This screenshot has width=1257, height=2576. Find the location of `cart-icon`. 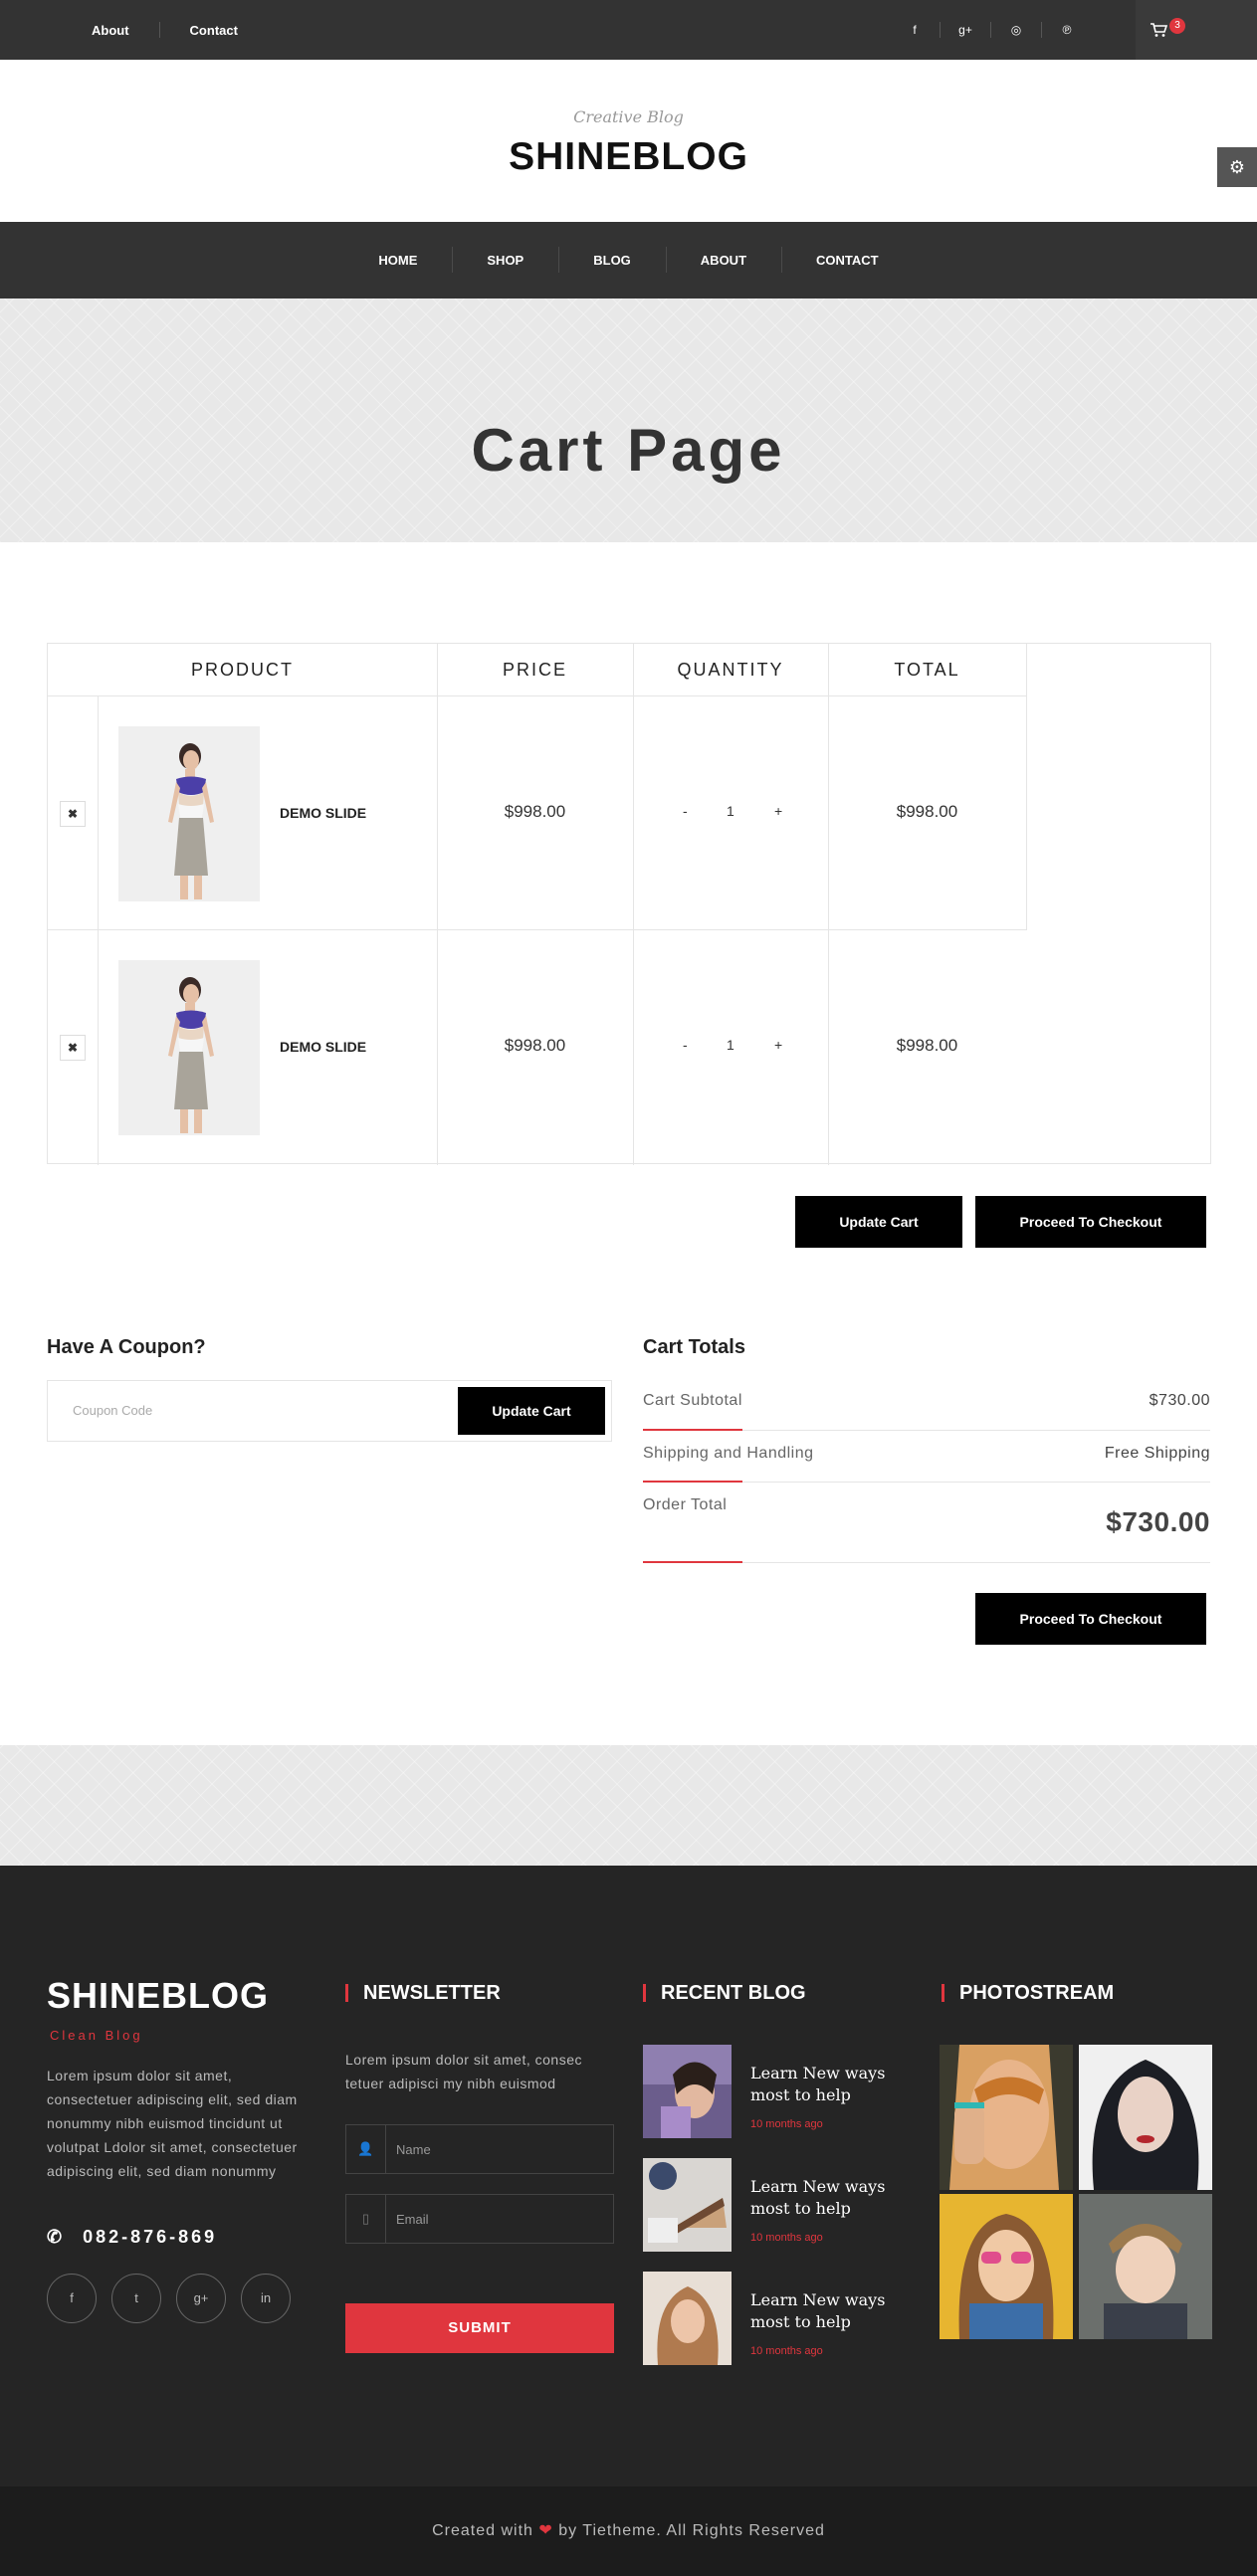

cart-icon is located at coordinates (1159, 30).